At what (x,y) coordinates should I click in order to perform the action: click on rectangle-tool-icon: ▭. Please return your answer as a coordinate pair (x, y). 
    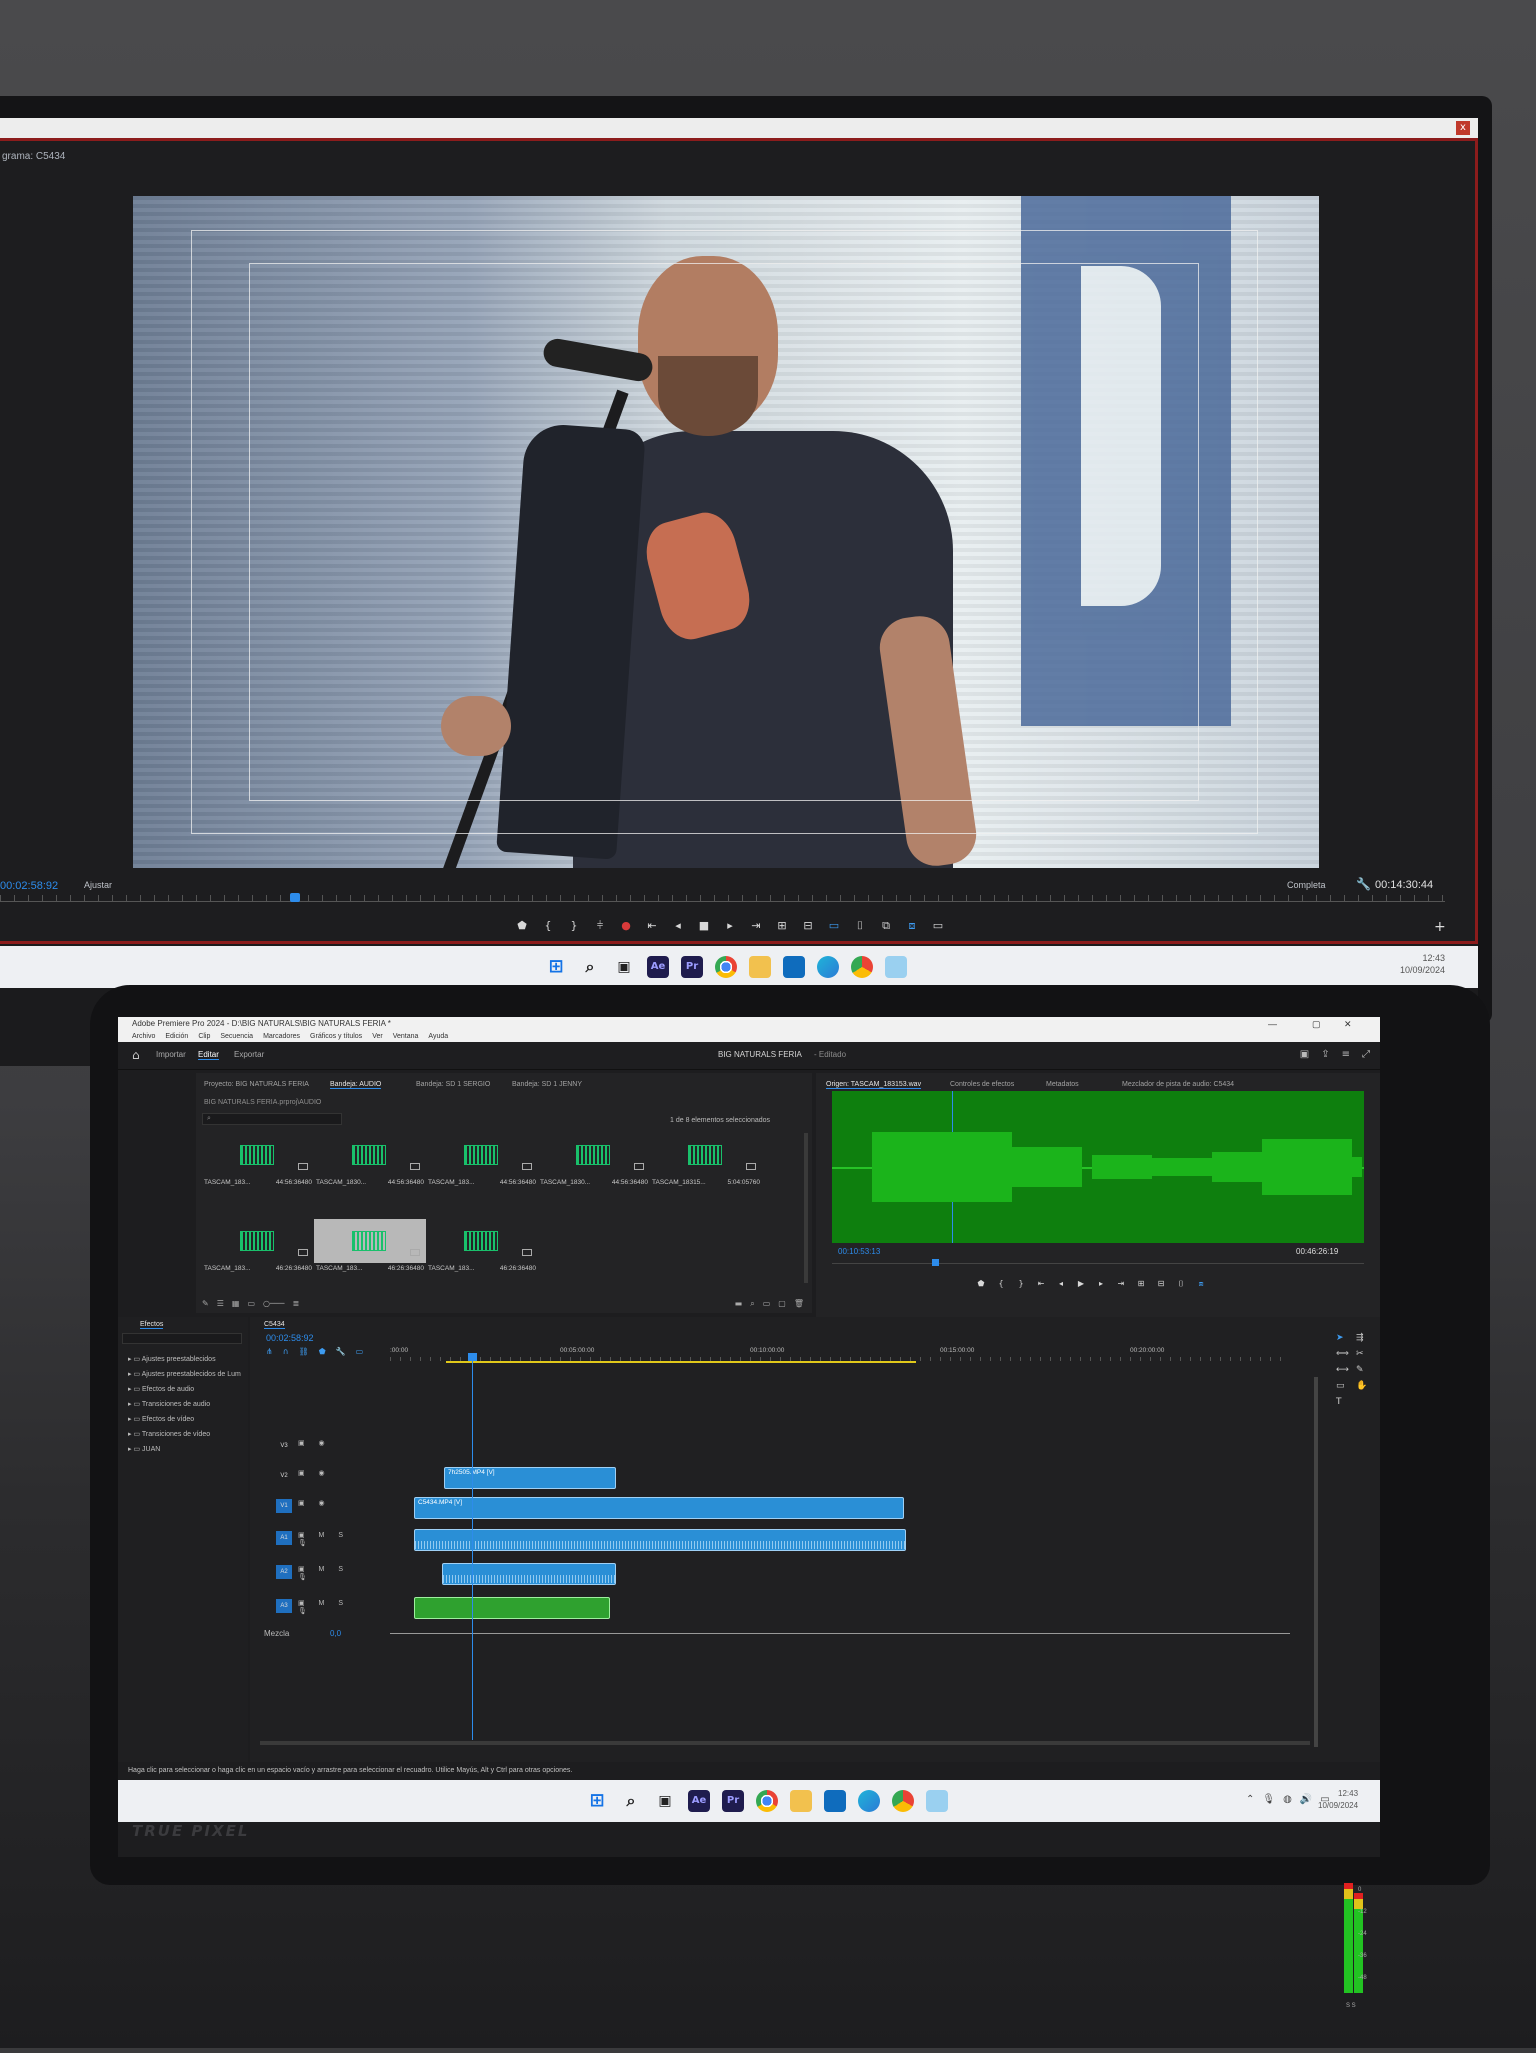
    Looking at the image, I should click on (1343, 1386).